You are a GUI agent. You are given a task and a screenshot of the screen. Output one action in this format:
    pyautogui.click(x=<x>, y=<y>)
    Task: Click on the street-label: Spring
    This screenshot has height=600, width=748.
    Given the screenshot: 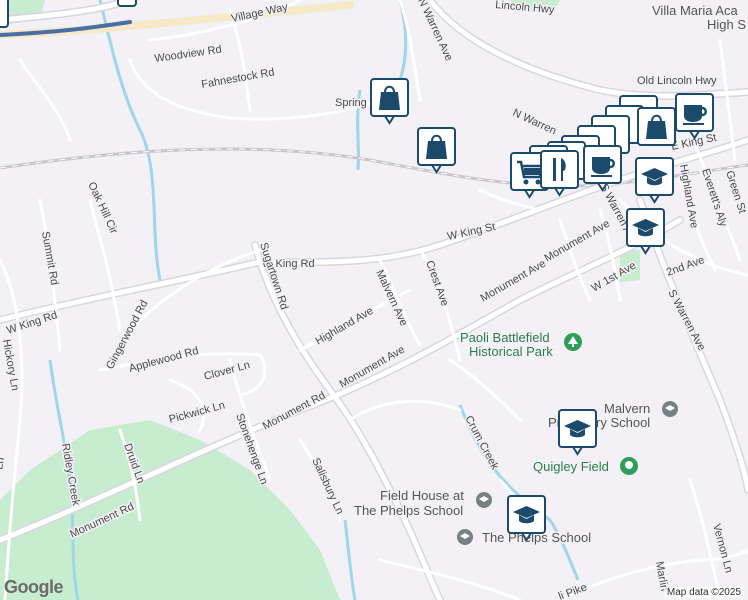 What is the action you would take?
    pyautogui.click(x=351, y=103)
    